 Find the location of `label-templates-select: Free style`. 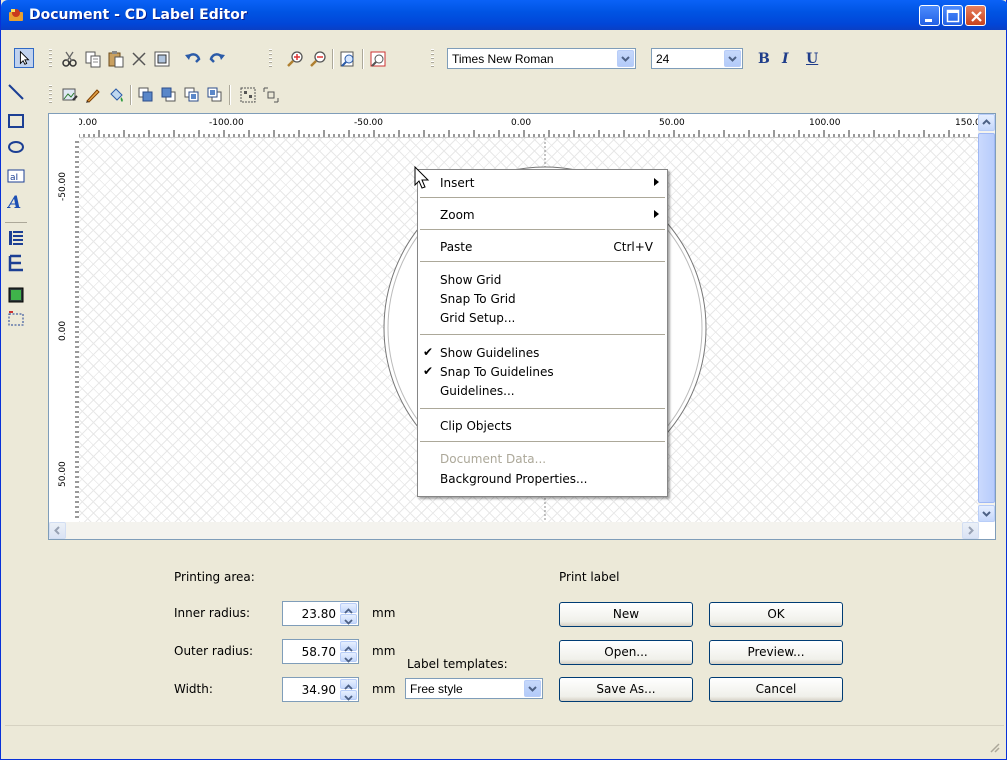

label-templates-select: Free style is located at coordinates (474, 688).